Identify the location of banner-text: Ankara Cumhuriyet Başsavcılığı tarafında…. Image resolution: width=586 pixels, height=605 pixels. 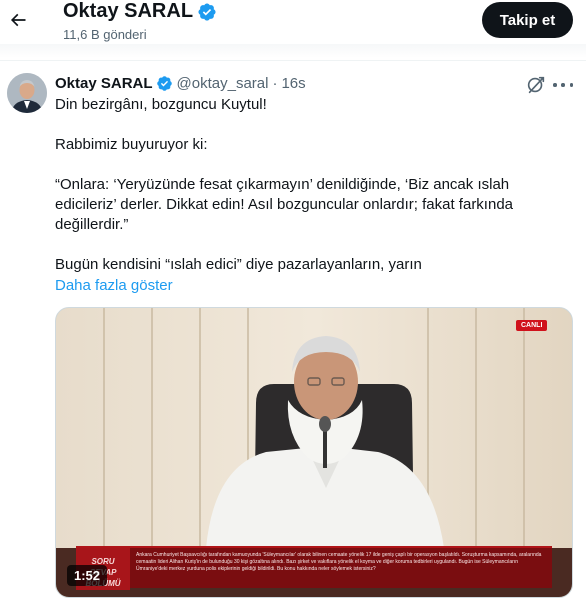
(339, 562).